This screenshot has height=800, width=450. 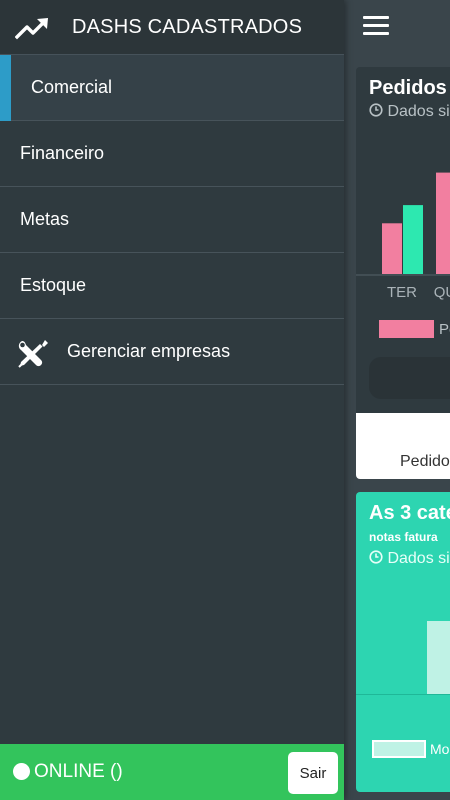 What do you see at coordinates (149, 351) in the screenshot?
I see `nav-item-label: Gerenciar empresas` at bounding box center [149, 351].